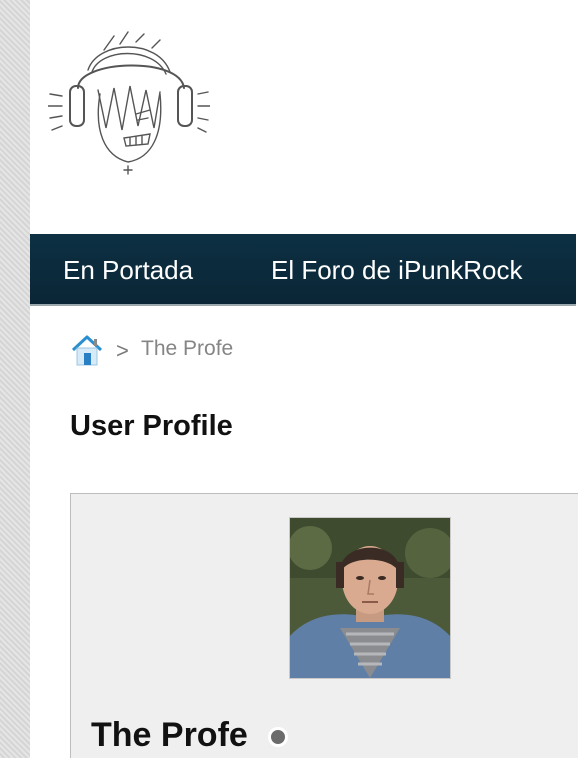 The image size is (578, 758). What do you see at coordinates (128, 269) in the screenshot?
I see `nav-en-portada: En Portada` at bounding box center [128, 269].